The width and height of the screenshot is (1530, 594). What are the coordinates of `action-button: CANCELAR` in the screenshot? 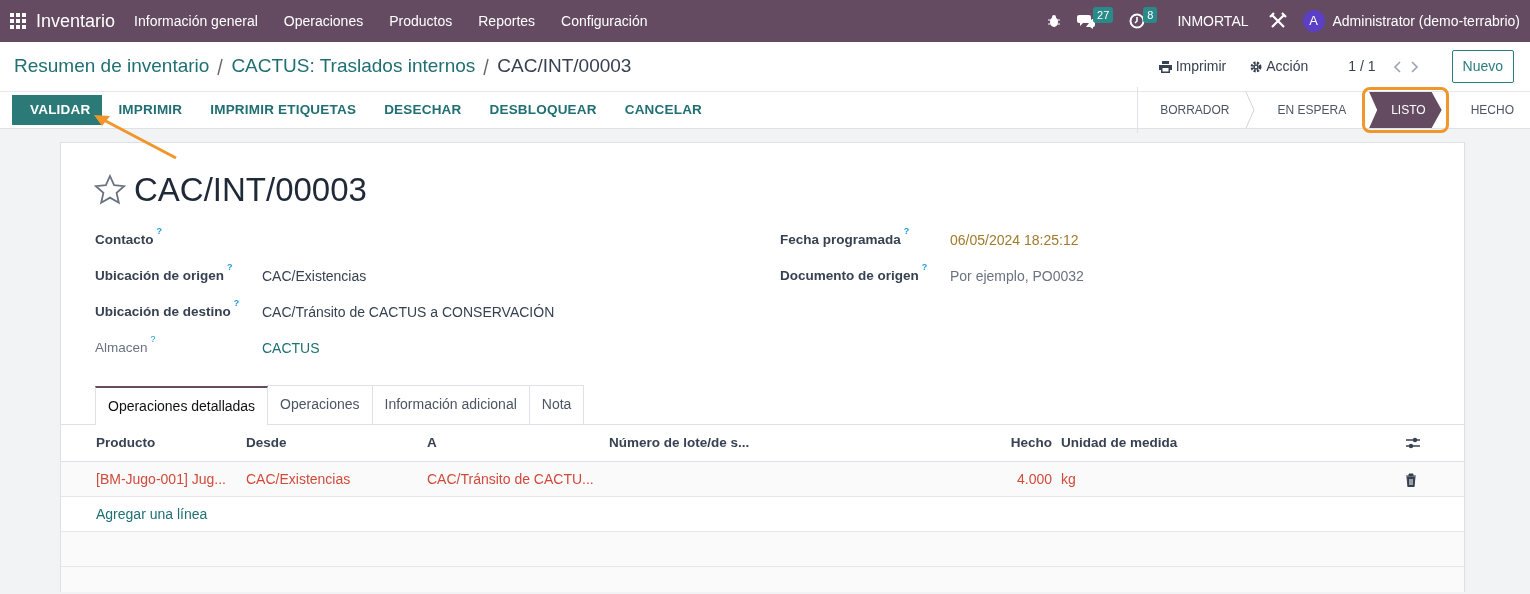 It's located at (663, 110).